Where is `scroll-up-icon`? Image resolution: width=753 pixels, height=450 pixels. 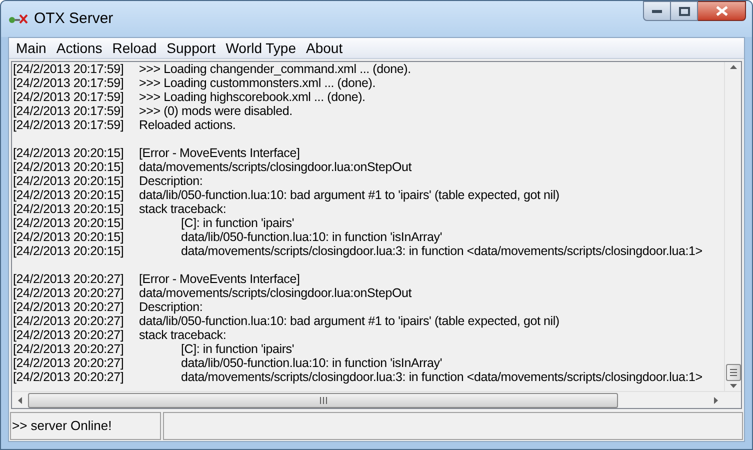 scroll-up-icon is located at coordinates (733, 67).